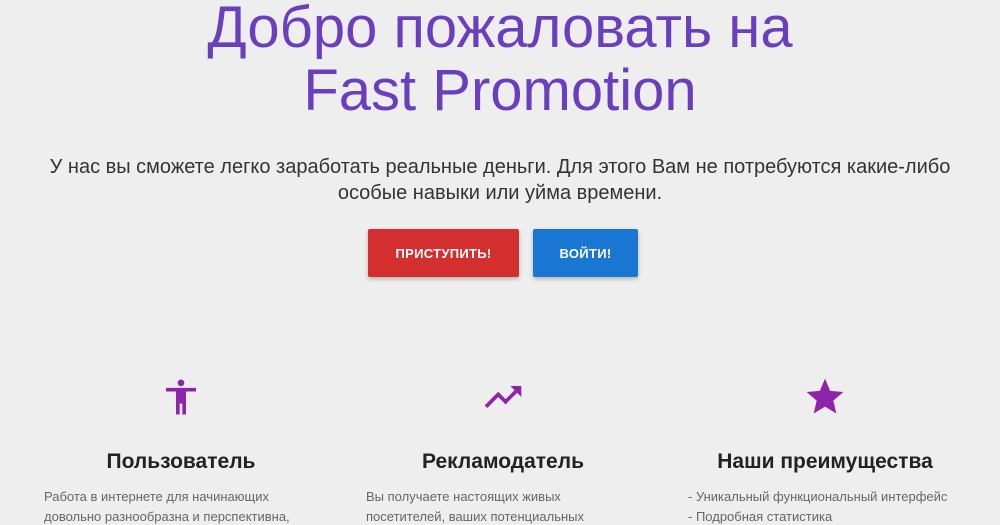 The height and width of the screenshot is (525, 1000). What do you see at coordinates (167, 516) in the screenshot?
I see `feature-text-line: довольно разнообразна и перспективна,` at bounding box center [167, 516].